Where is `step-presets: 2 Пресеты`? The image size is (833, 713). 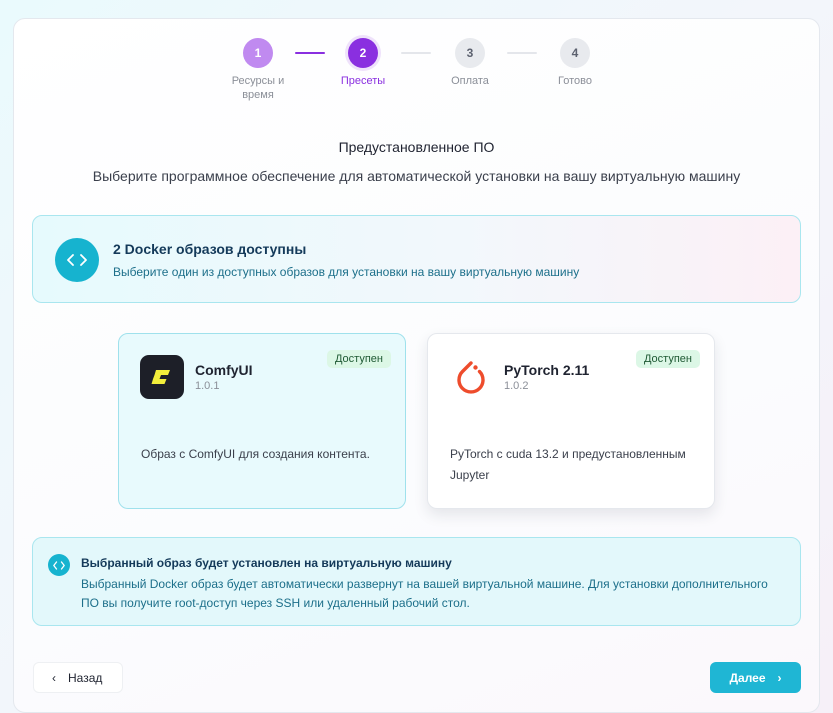
step-presets: 2 Пресеты is located at coordinates (363, 63).